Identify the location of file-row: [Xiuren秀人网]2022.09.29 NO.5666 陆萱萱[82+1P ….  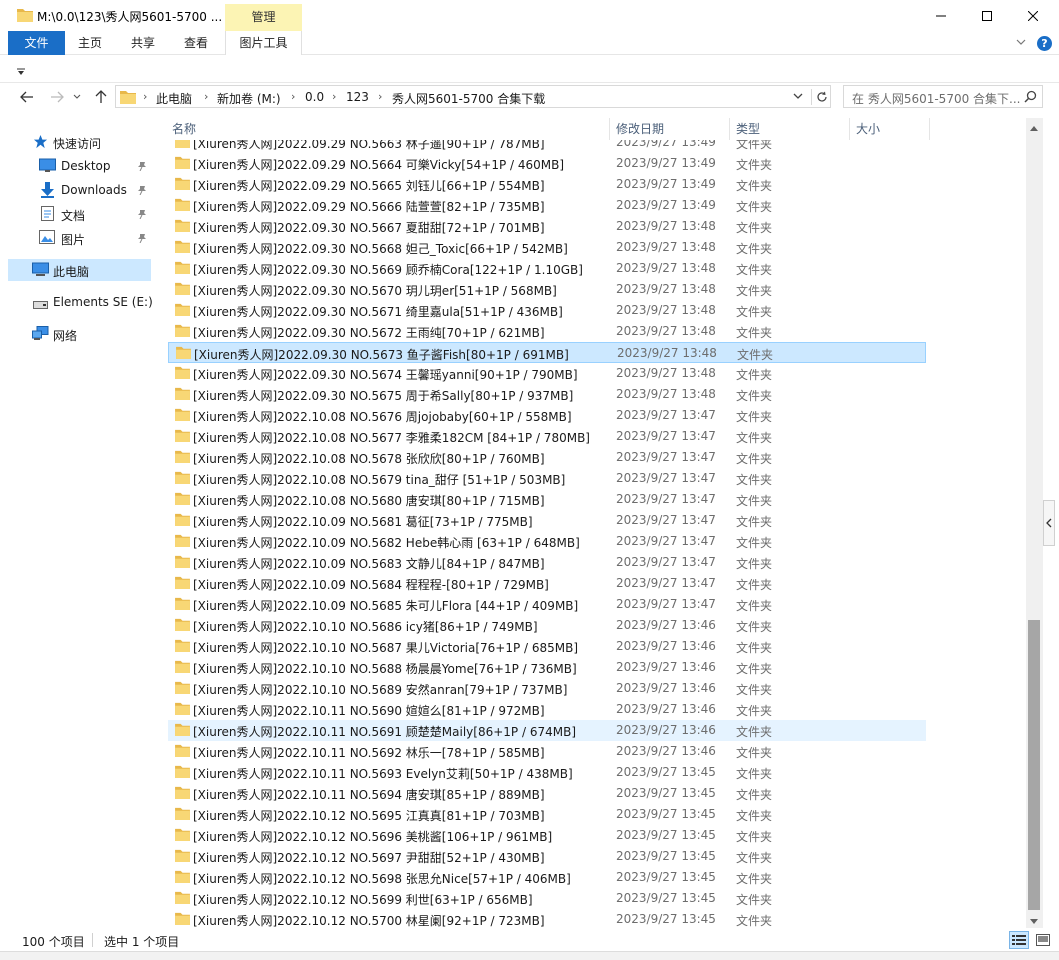
(547, 205).